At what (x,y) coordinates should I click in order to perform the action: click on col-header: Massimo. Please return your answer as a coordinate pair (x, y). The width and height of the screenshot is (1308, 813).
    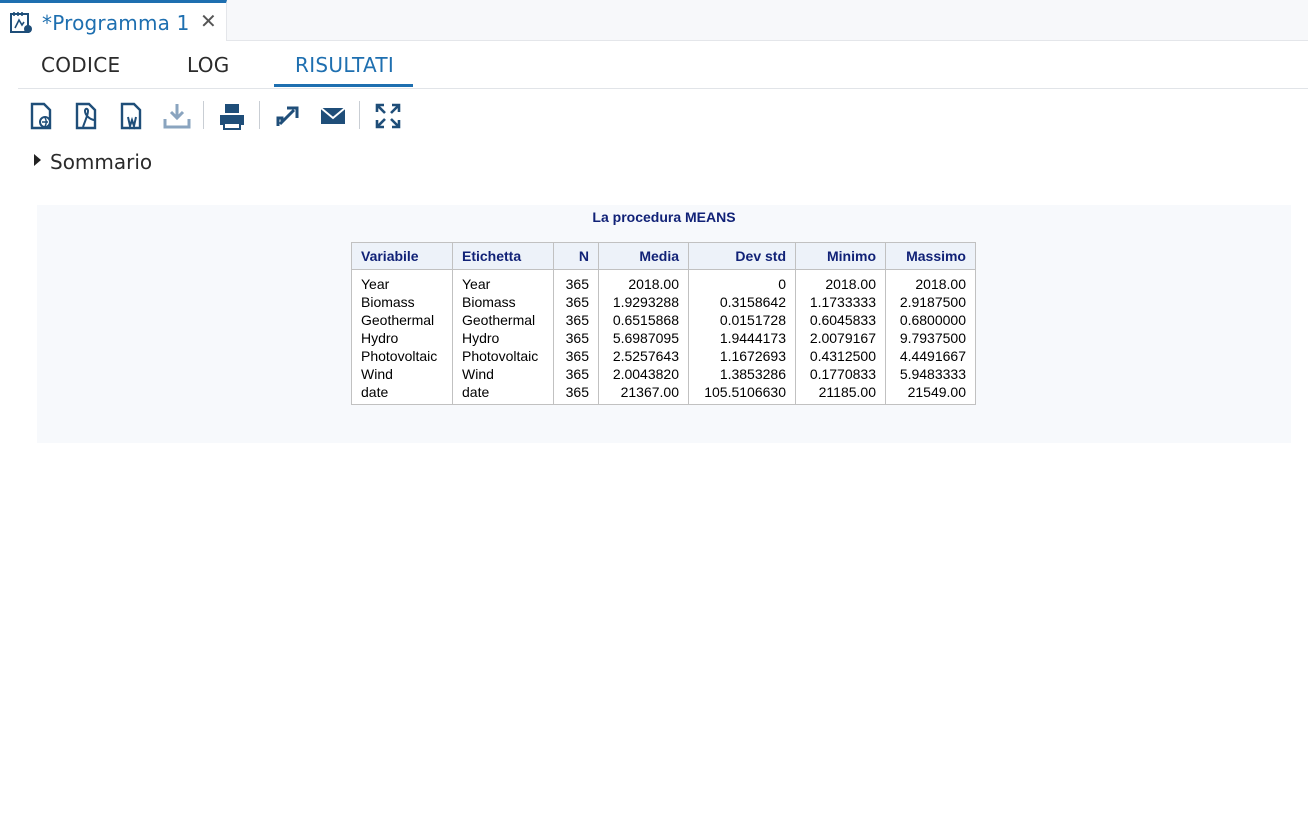
    Looking at the image, I should click on (930, 256).